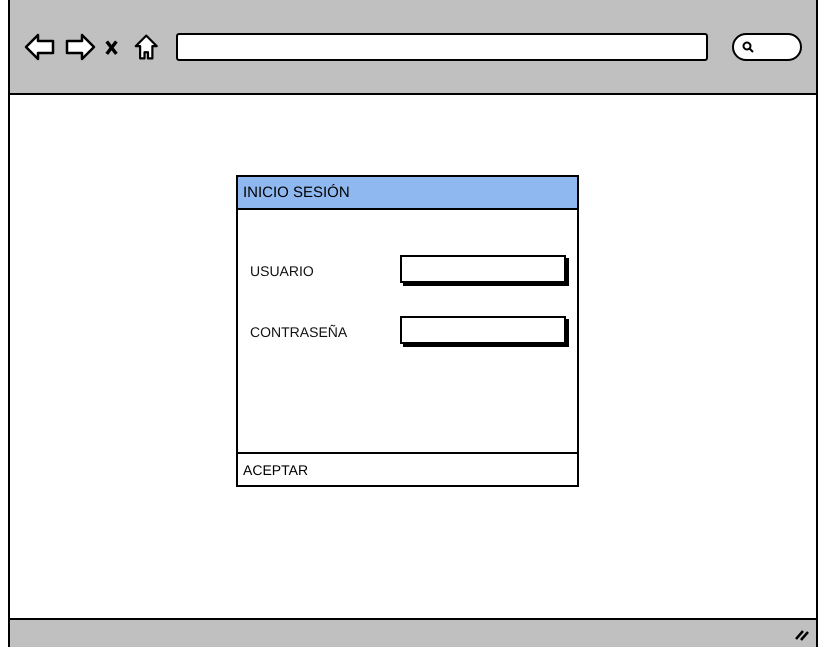 This screenshot has width=826, height=647. I want to click on dialog-title: INICIO SESIÓN, so click(407, 193).